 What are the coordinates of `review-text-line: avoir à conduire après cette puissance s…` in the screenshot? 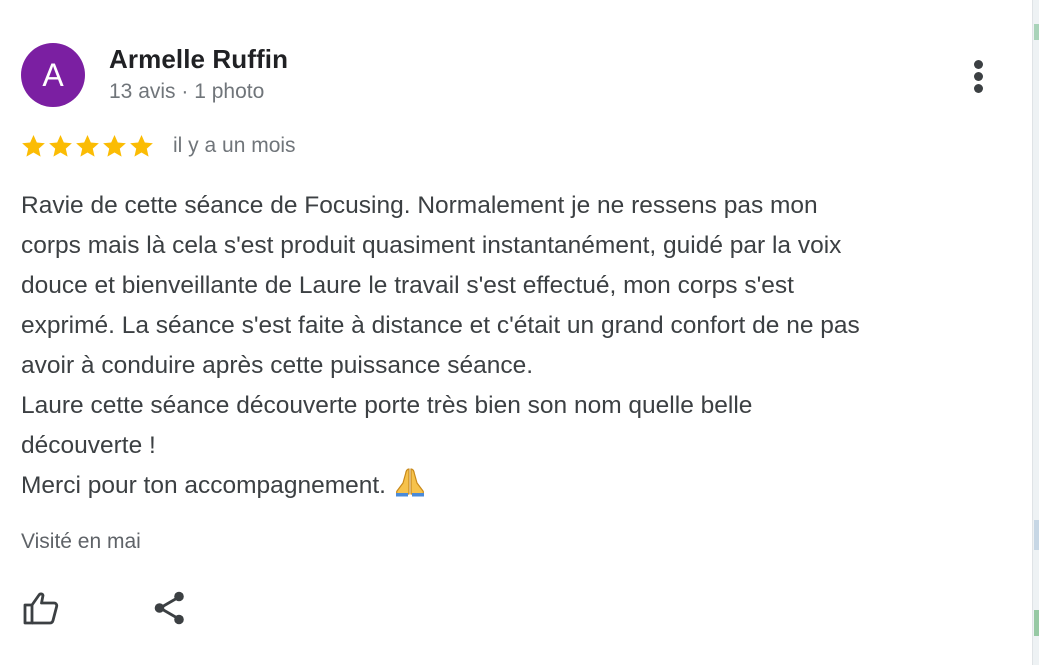 It's located at (277, 365).